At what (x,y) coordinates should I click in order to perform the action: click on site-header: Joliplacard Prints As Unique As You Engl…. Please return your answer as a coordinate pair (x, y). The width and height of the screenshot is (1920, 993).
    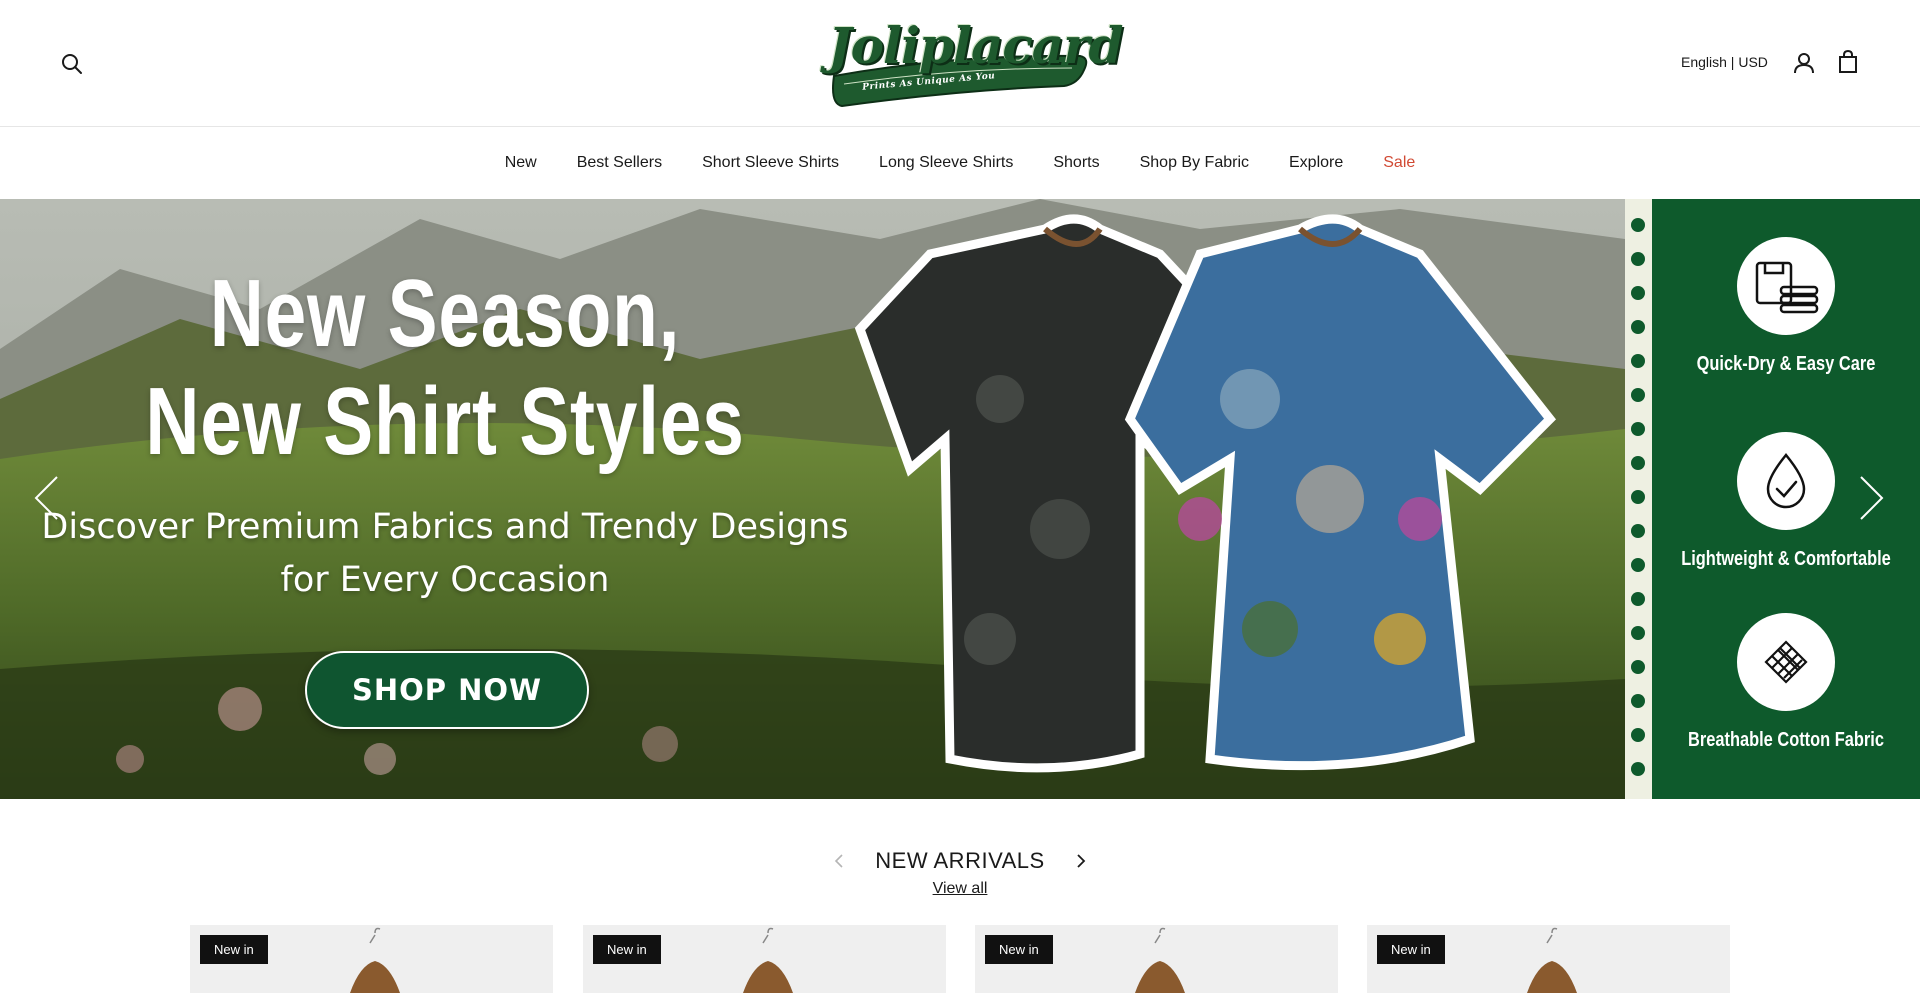
    Looking at the image, I should click on (960, 63).